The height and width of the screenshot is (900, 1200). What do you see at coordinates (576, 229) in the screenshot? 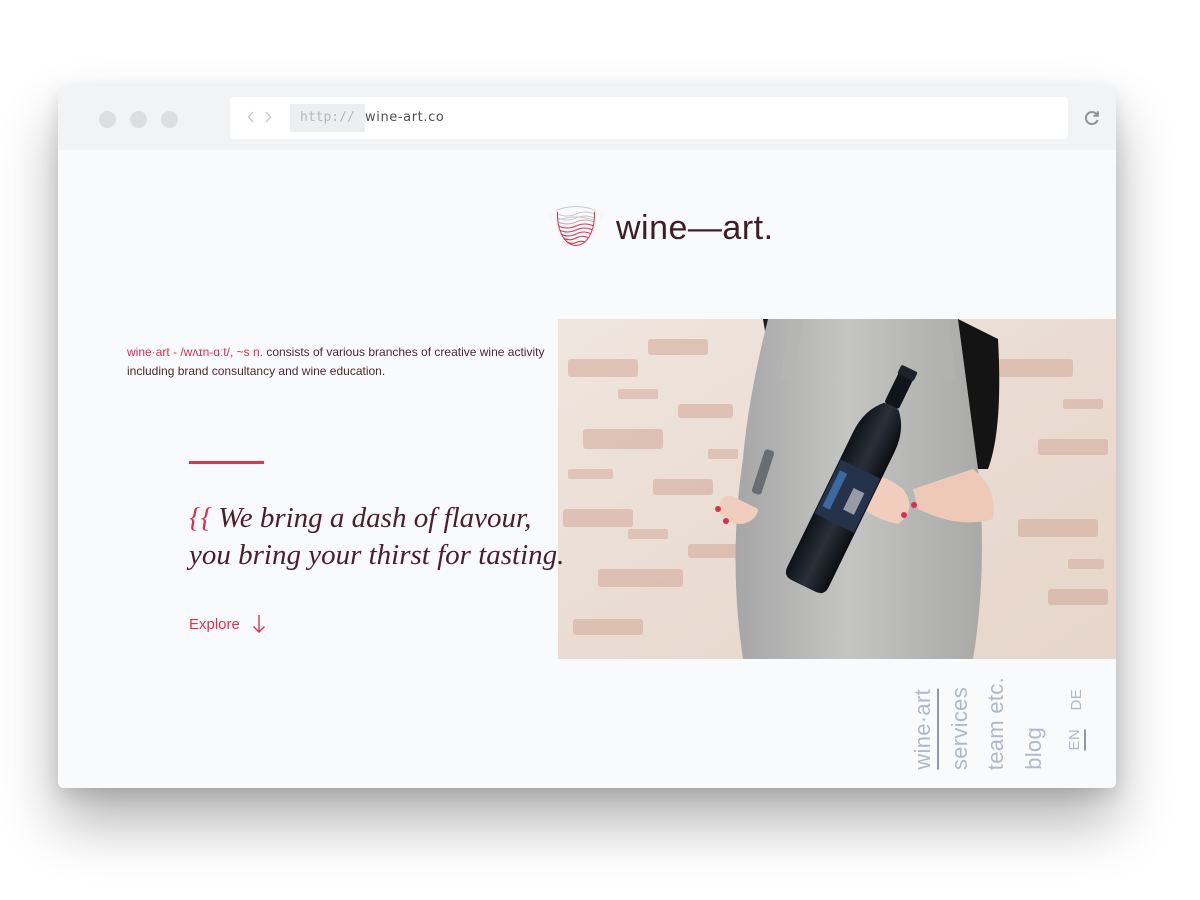
I see `wine-glass-logo-icon` at bounding box center [576, 229].